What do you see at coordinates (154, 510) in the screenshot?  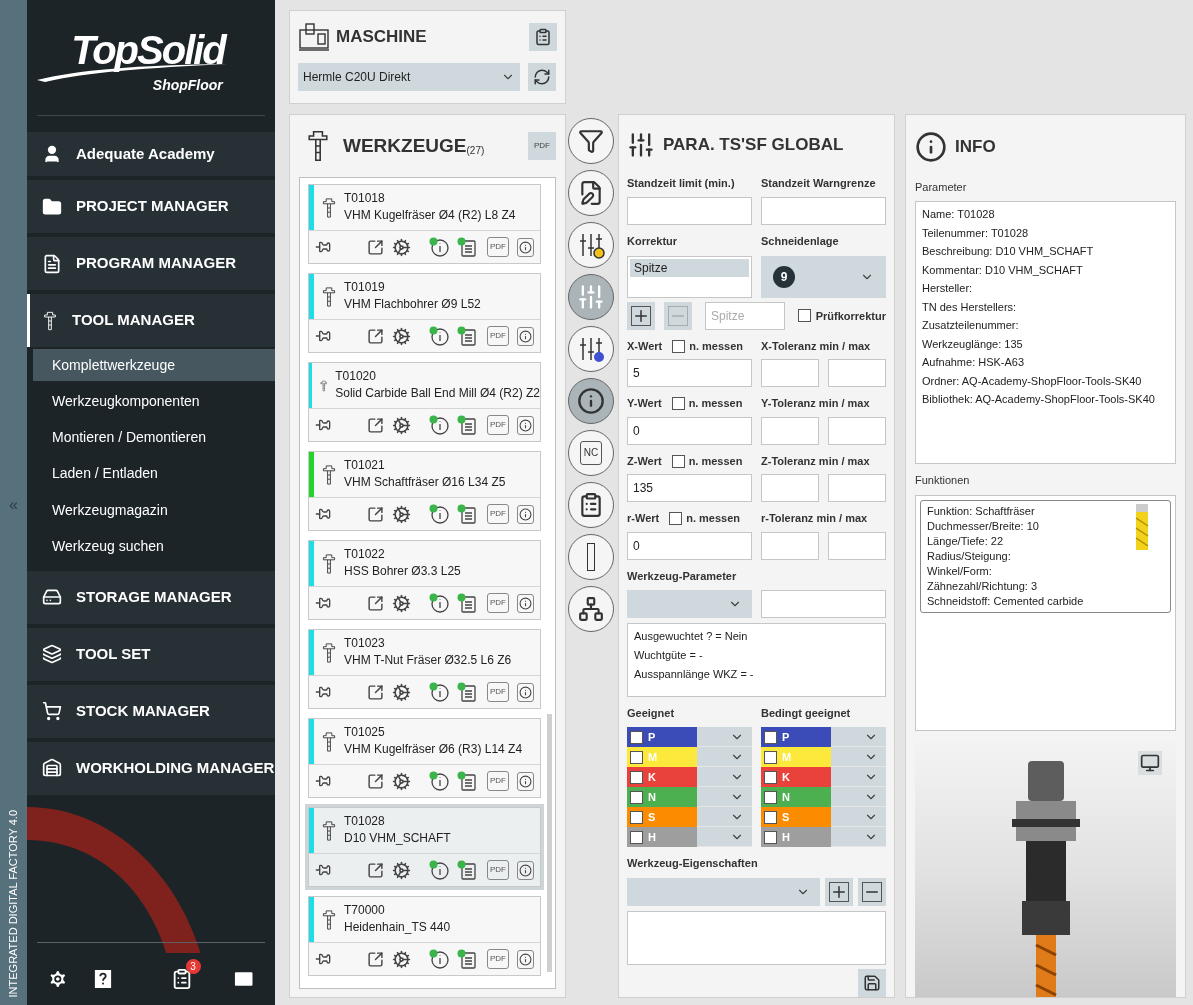 I see `submenu-item: Werkzeugmagazin` at bounding box center [154, 510].